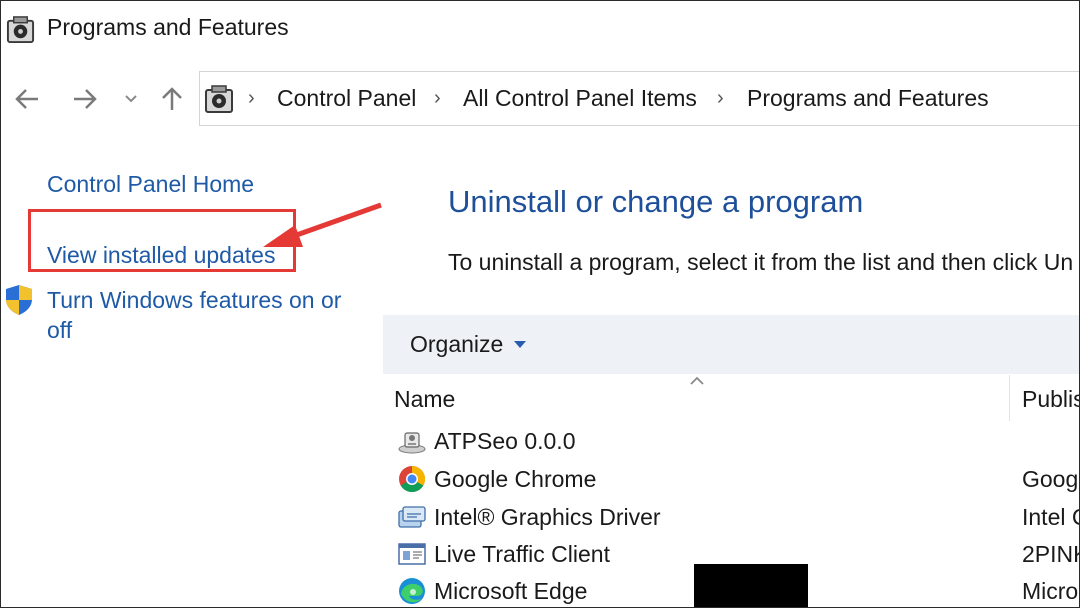  Describe the element at coordinates (731, 344) in the screenshot. I see `toolbar: Organize` at that location.